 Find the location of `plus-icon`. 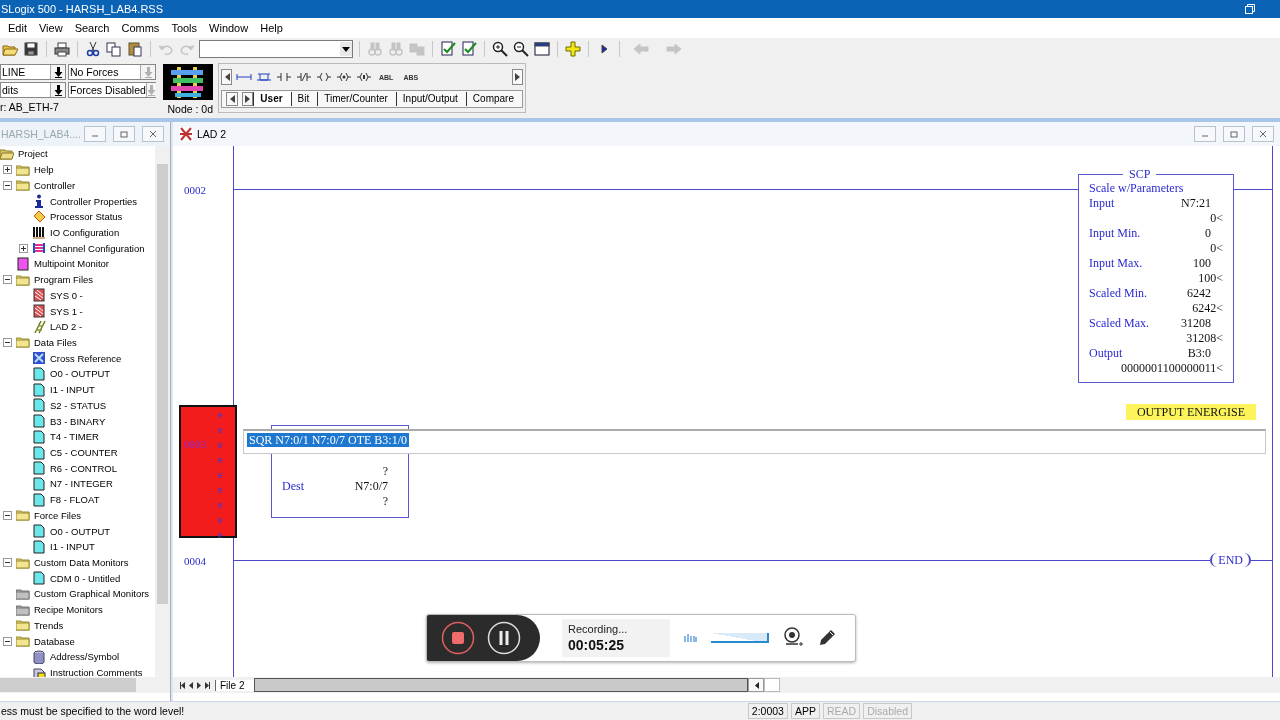

plus-icon is located at coordinates (573, 49).